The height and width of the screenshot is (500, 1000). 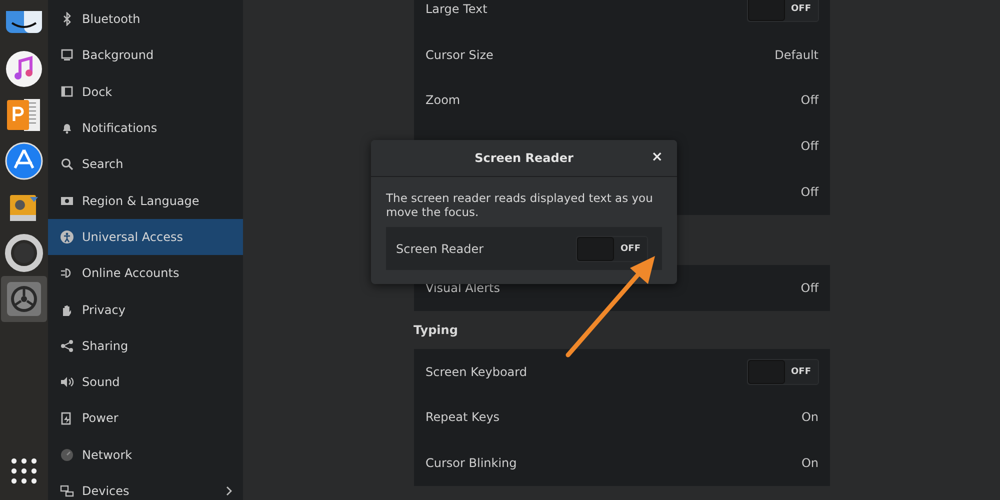 What do you see at coordinates (145, 55) in the screenshot?
I see `sidebar-item: Background` at bounding box center [145, 55].